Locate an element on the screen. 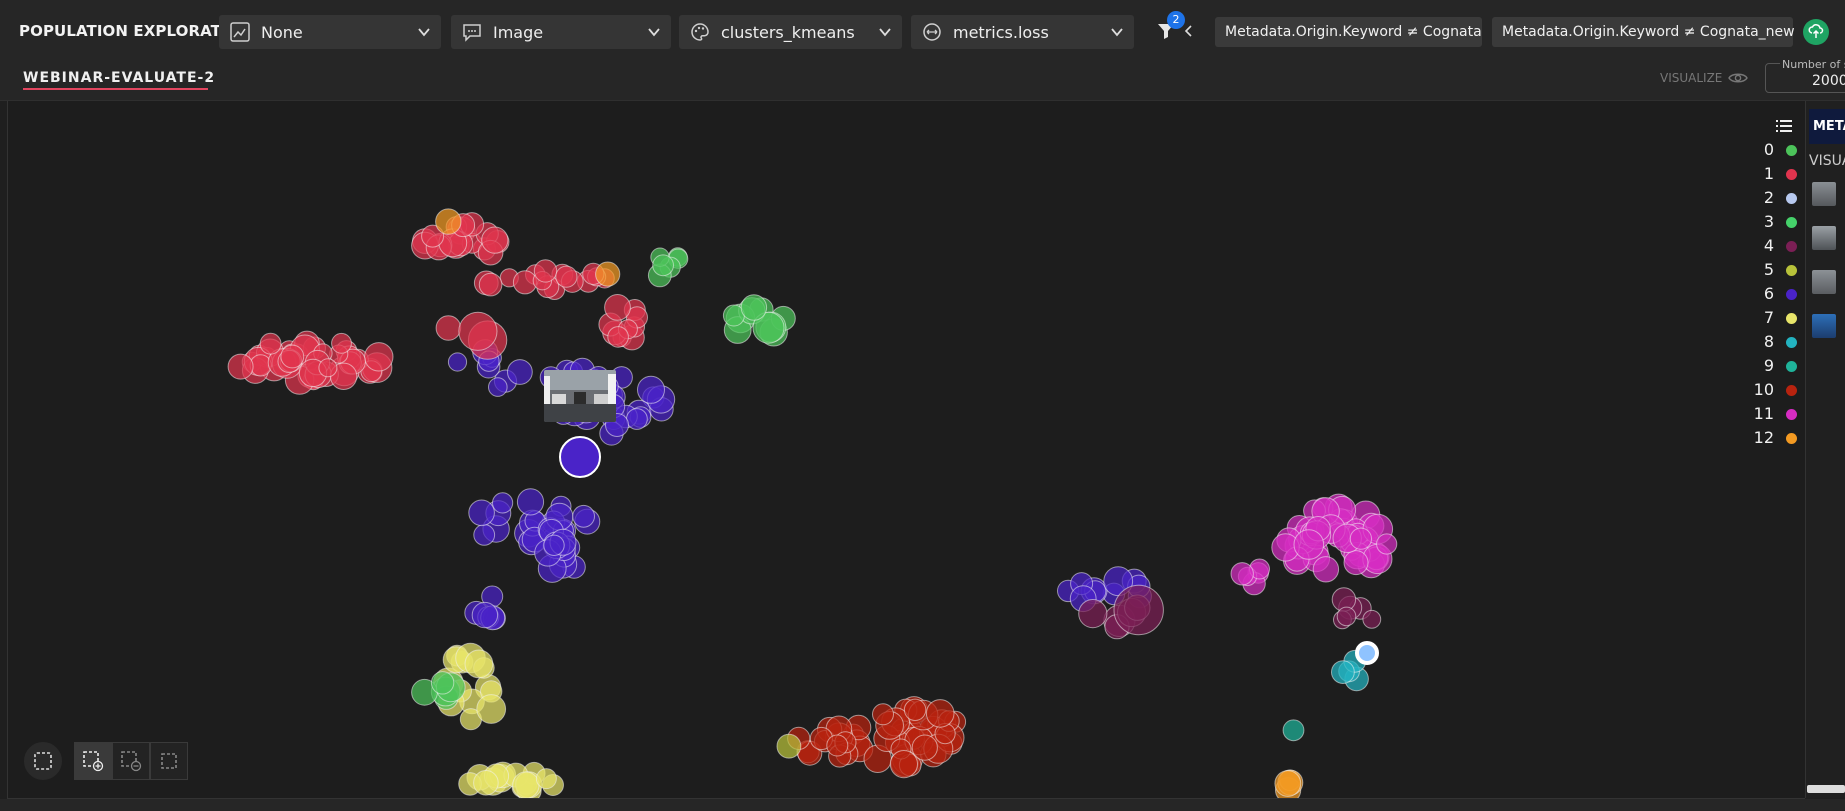 This screenshot has height=811, width=1845. dropdown-x-axis: None is located at coordinates (330, 32).